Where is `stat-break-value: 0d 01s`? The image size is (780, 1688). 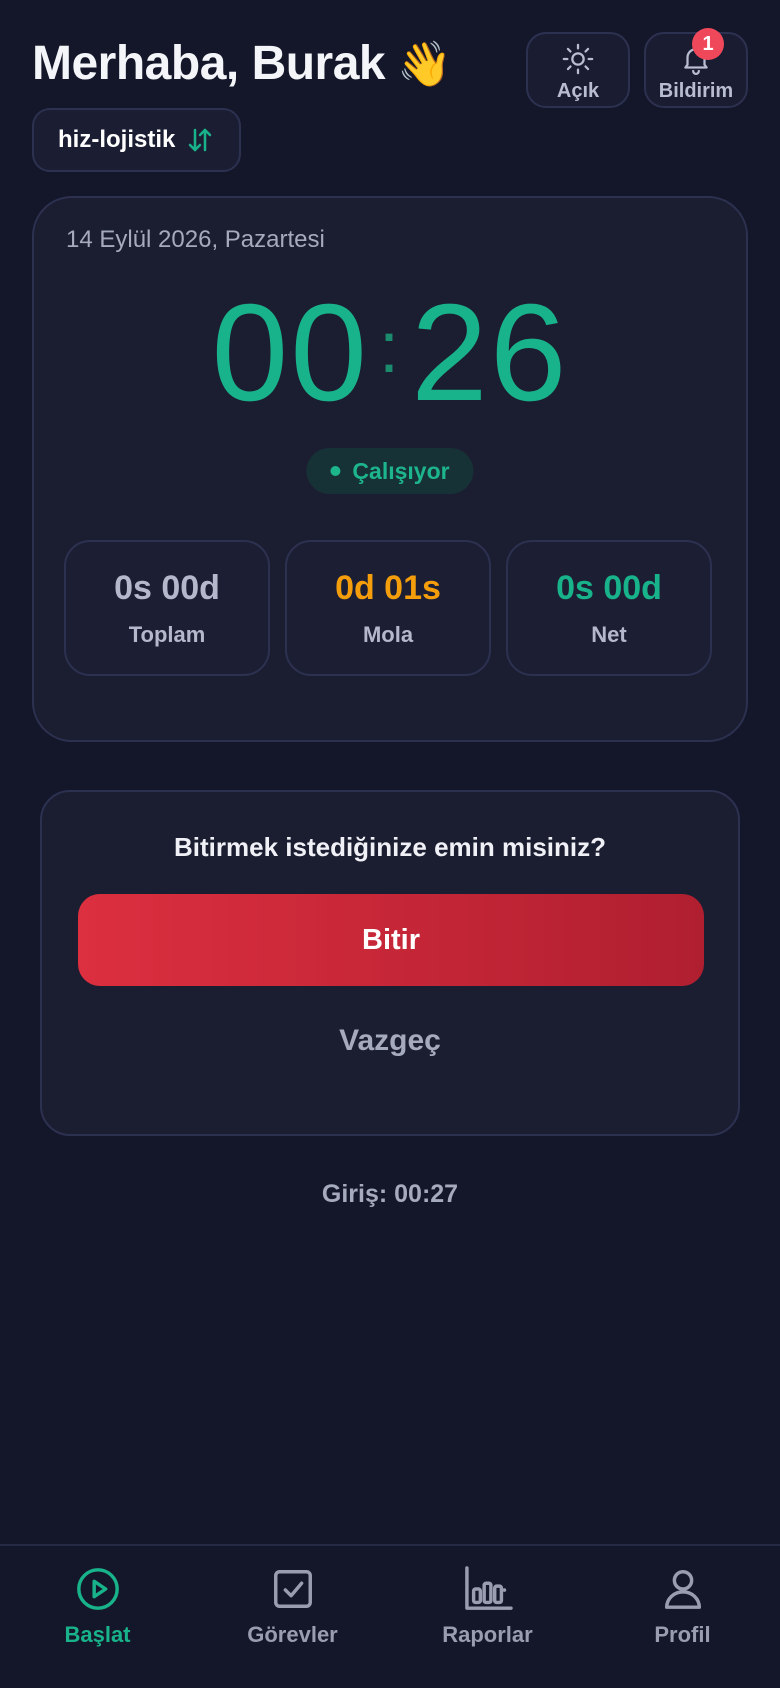 stat-break-value: 0d 01s is located at coordinates (388, 587).